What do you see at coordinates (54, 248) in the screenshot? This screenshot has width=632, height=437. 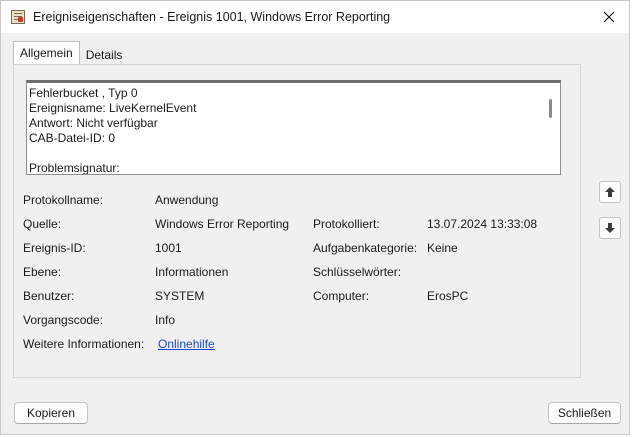 I see `event-id-label: Ereignis-ID:` at bounding box center [54, 248].